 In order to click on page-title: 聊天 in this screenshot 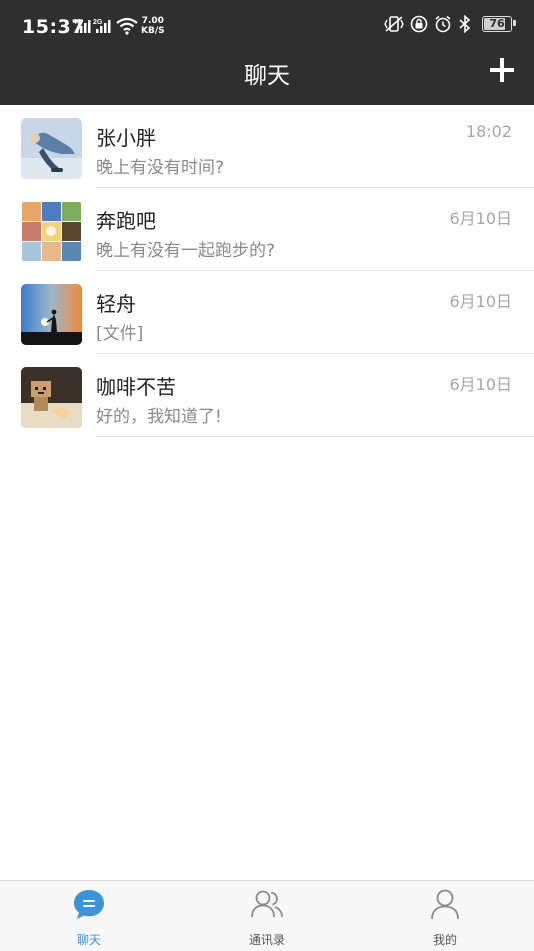, I will do `click(267, 76)`.